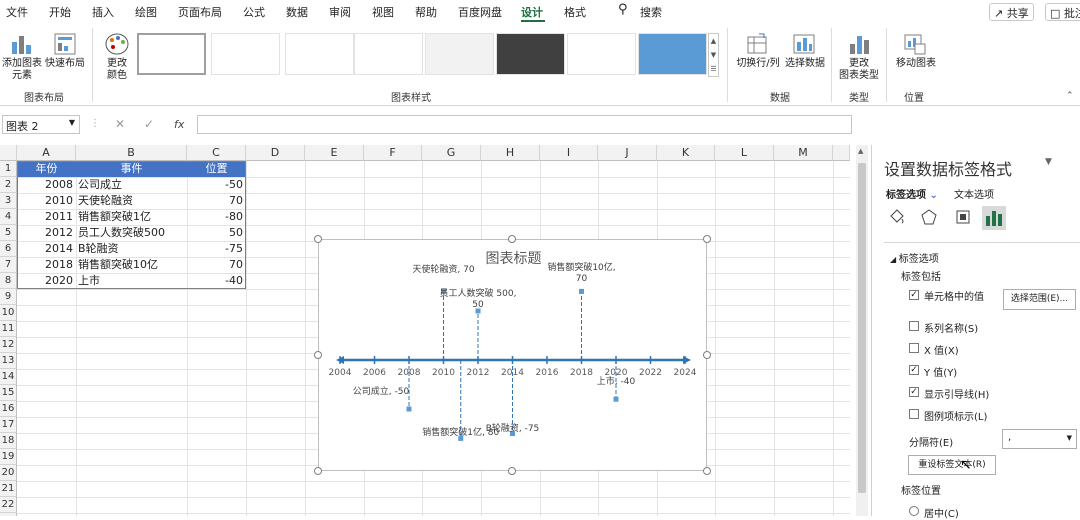  Describe the element at coordinates (956, 393) in the screenshot. I see `leader-lines-label: 显示引导线(H)` at that location.